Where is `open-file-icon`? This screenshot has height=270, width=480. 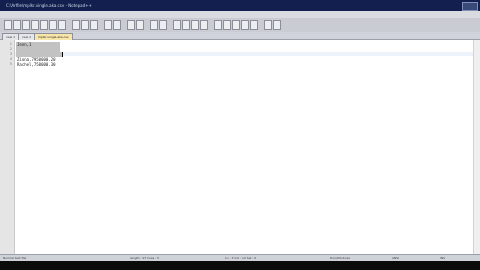
open-file-icon is located at coordinates (17, 25).